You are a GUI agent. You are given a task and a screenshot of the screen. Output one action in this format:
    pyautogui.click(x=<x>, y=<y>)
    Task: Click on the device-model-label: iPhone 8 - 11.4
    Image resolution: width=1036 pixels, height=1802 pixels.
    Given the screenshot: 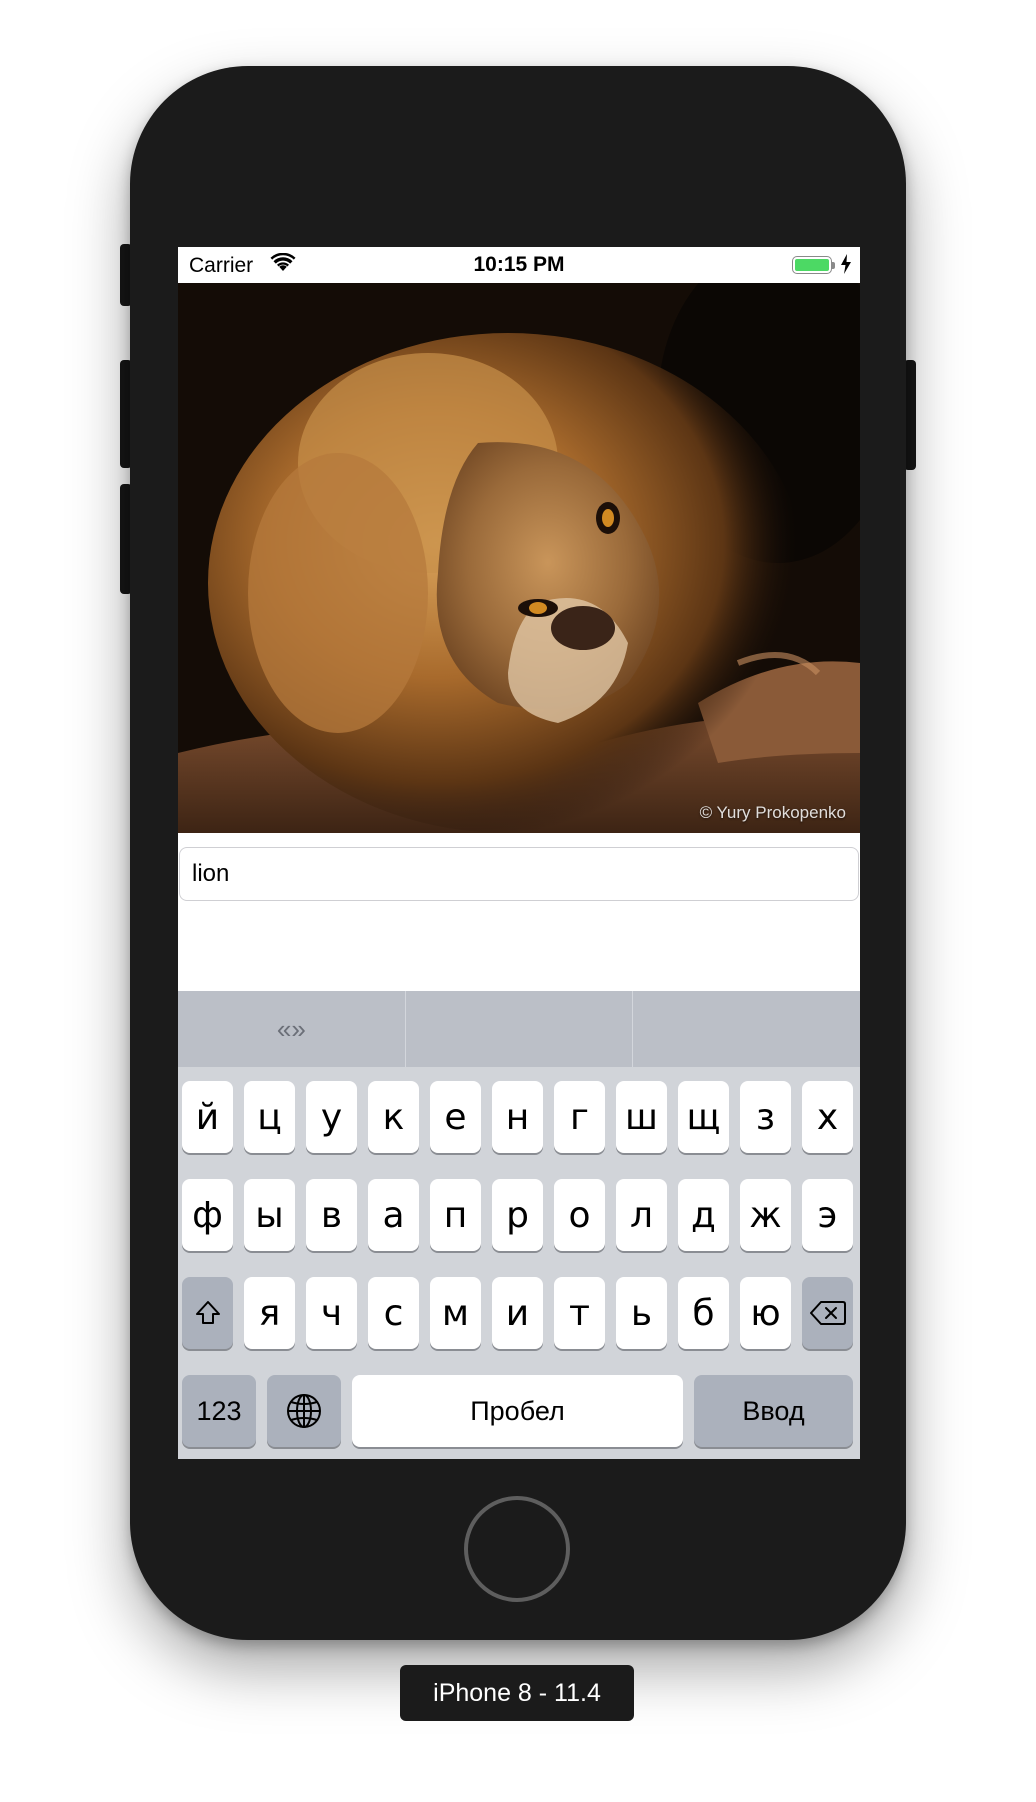 What is the action you would take?
    pyautogui.click(x=517, y=1693)
    